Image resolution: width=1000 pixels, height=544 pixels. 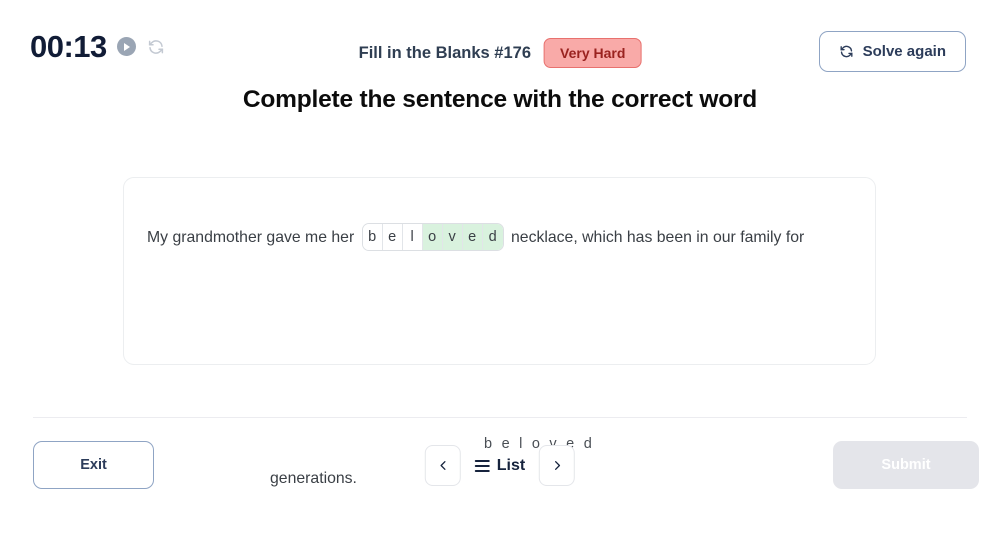 I want to click on letter-tile-4: v, so click(x=452, y=236).